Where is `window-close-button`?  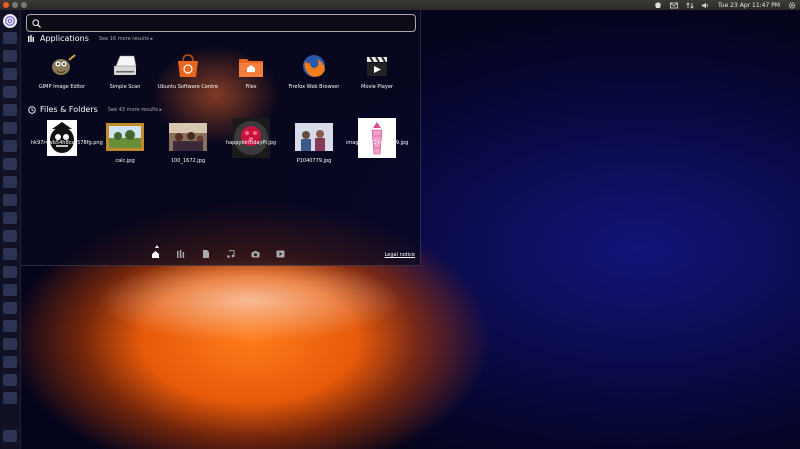 window-close-button is located at coordinates (6, 5).